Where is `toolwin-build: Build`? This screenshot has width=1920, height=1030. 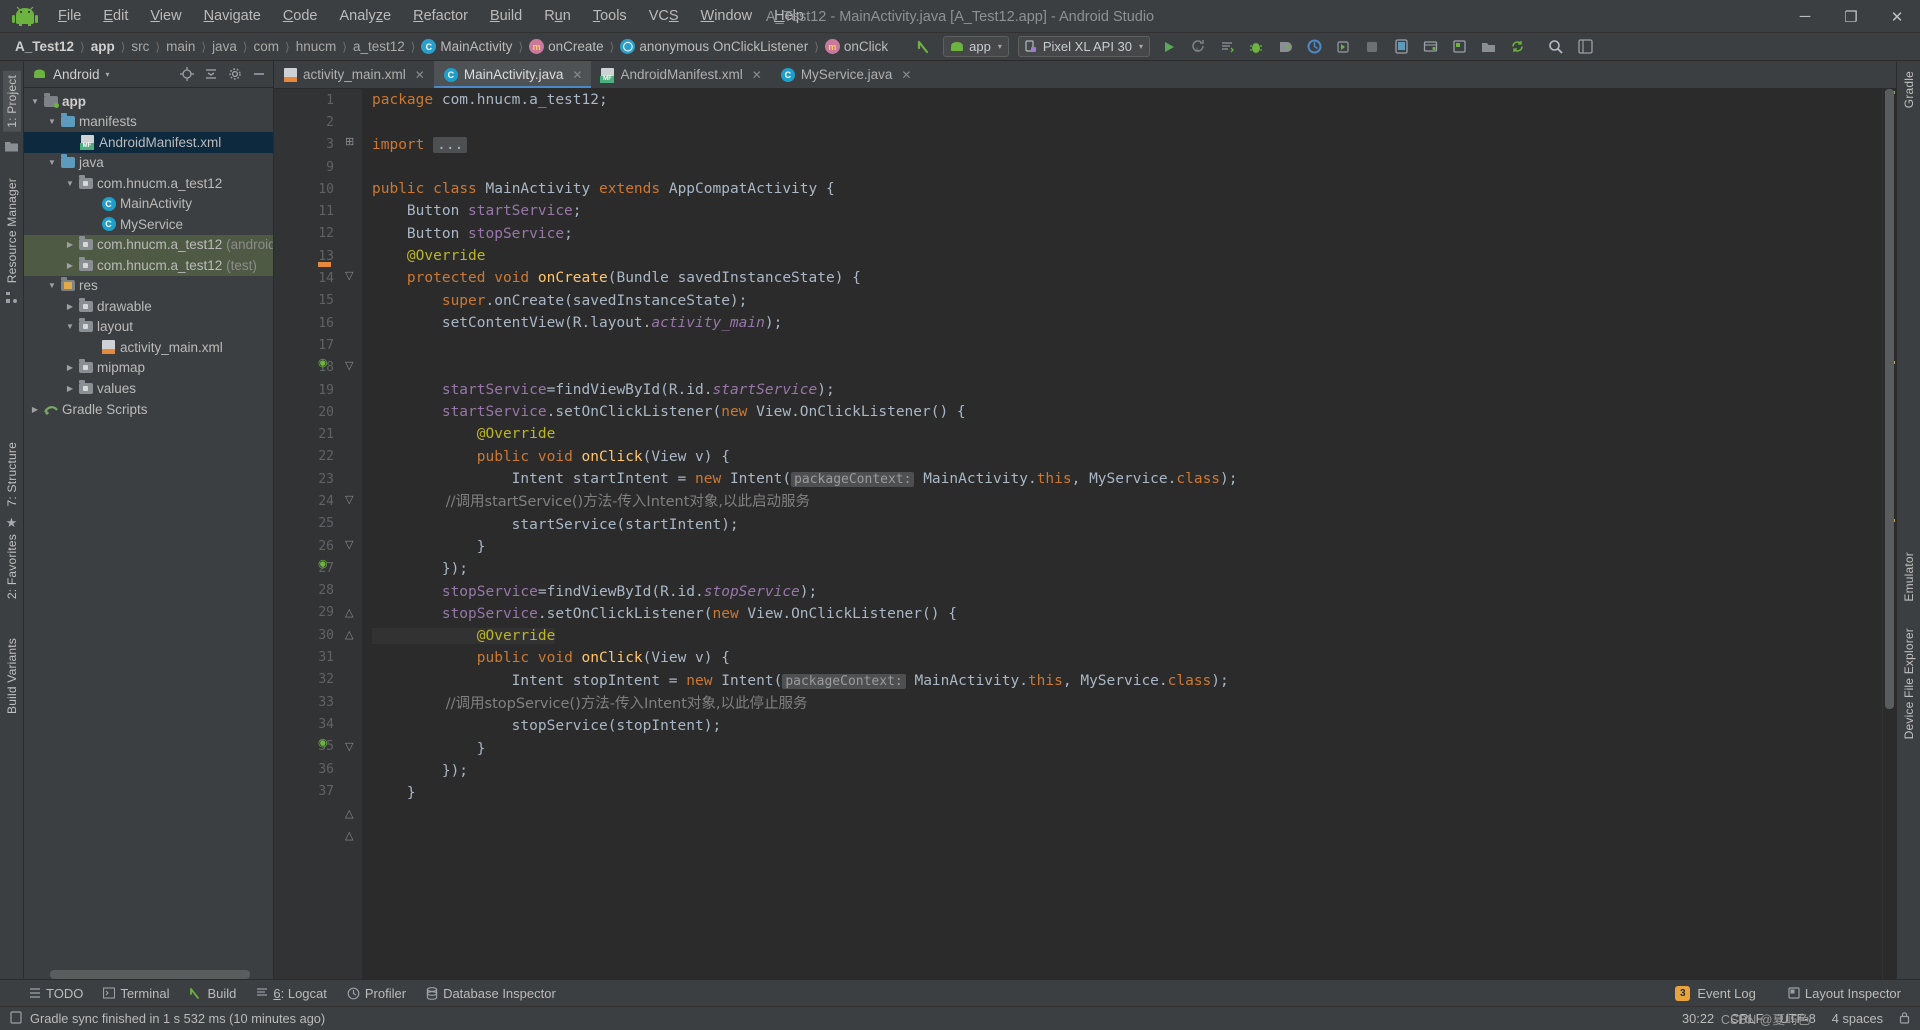 toolwin-build: Build is located at coordinates (212, 993).